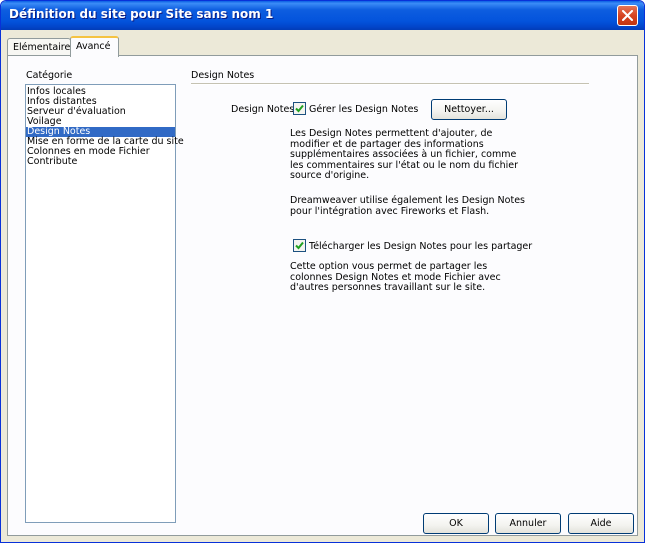  Describe the element at coordinates (456, 523) in the screenshot. I see `ok-button: OK` at that location.